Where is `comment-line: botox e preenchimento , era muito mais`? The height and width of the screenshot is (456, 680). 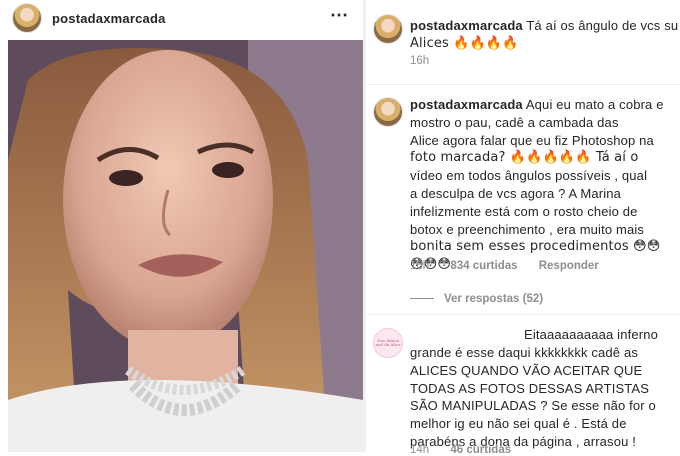
comment-line: botox e preenchimento , era muito mais is located at coordinates (527, 229).